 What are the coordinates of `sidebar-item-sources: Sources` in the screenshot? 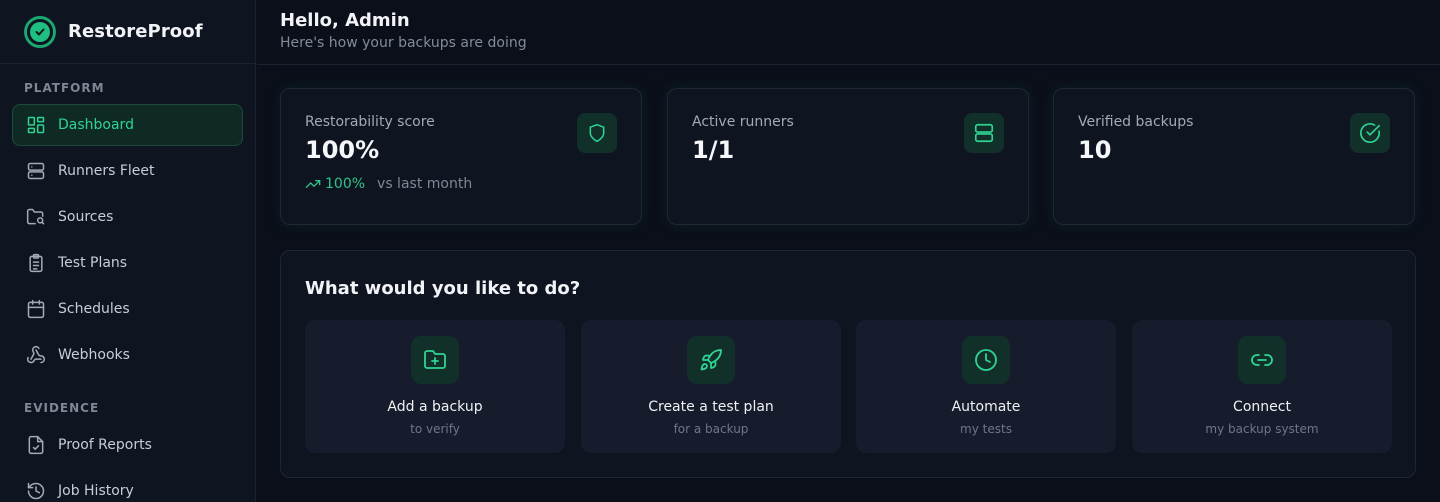 It's located at (127, 217).